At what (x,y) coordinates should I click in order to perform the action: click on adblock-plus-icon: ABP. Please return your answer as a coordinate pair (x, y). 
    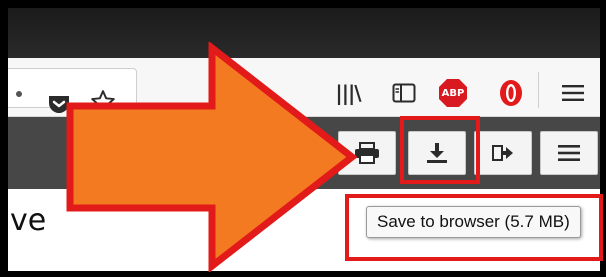
    Looking at the image, I should click on (453, 93).